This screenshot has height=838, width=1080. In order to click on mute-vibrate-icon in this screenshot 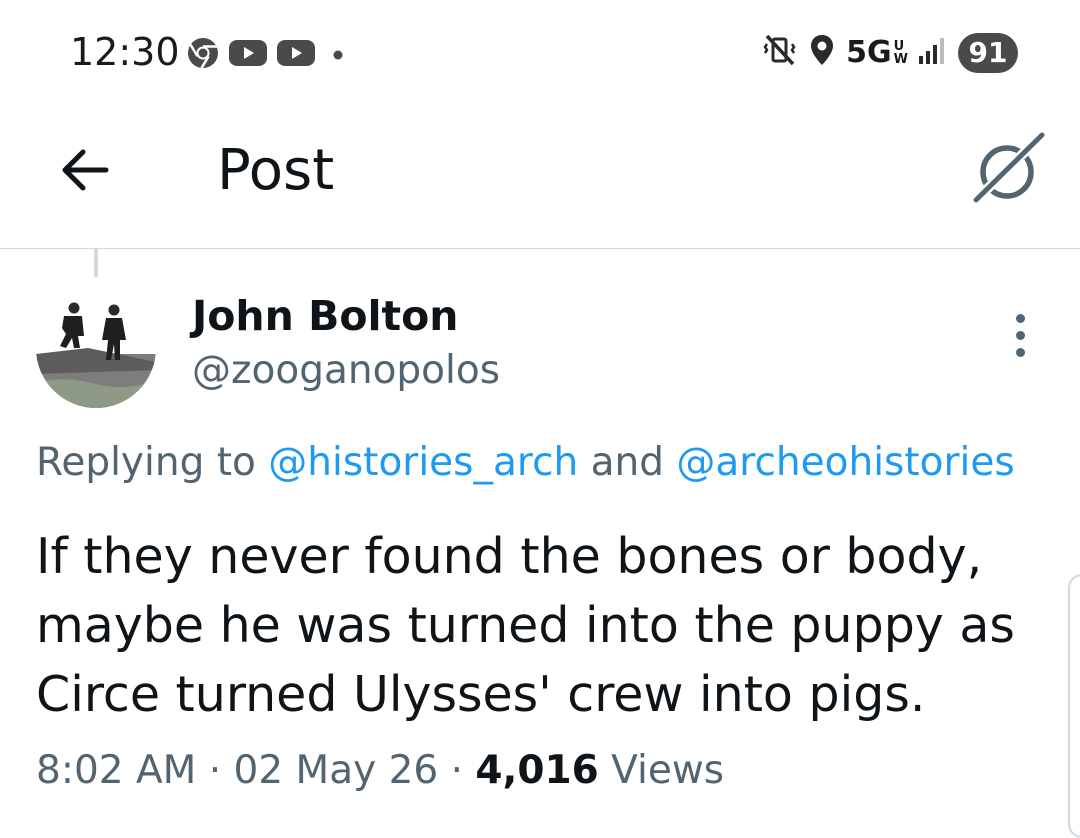, I will do `click(780, 52)`.